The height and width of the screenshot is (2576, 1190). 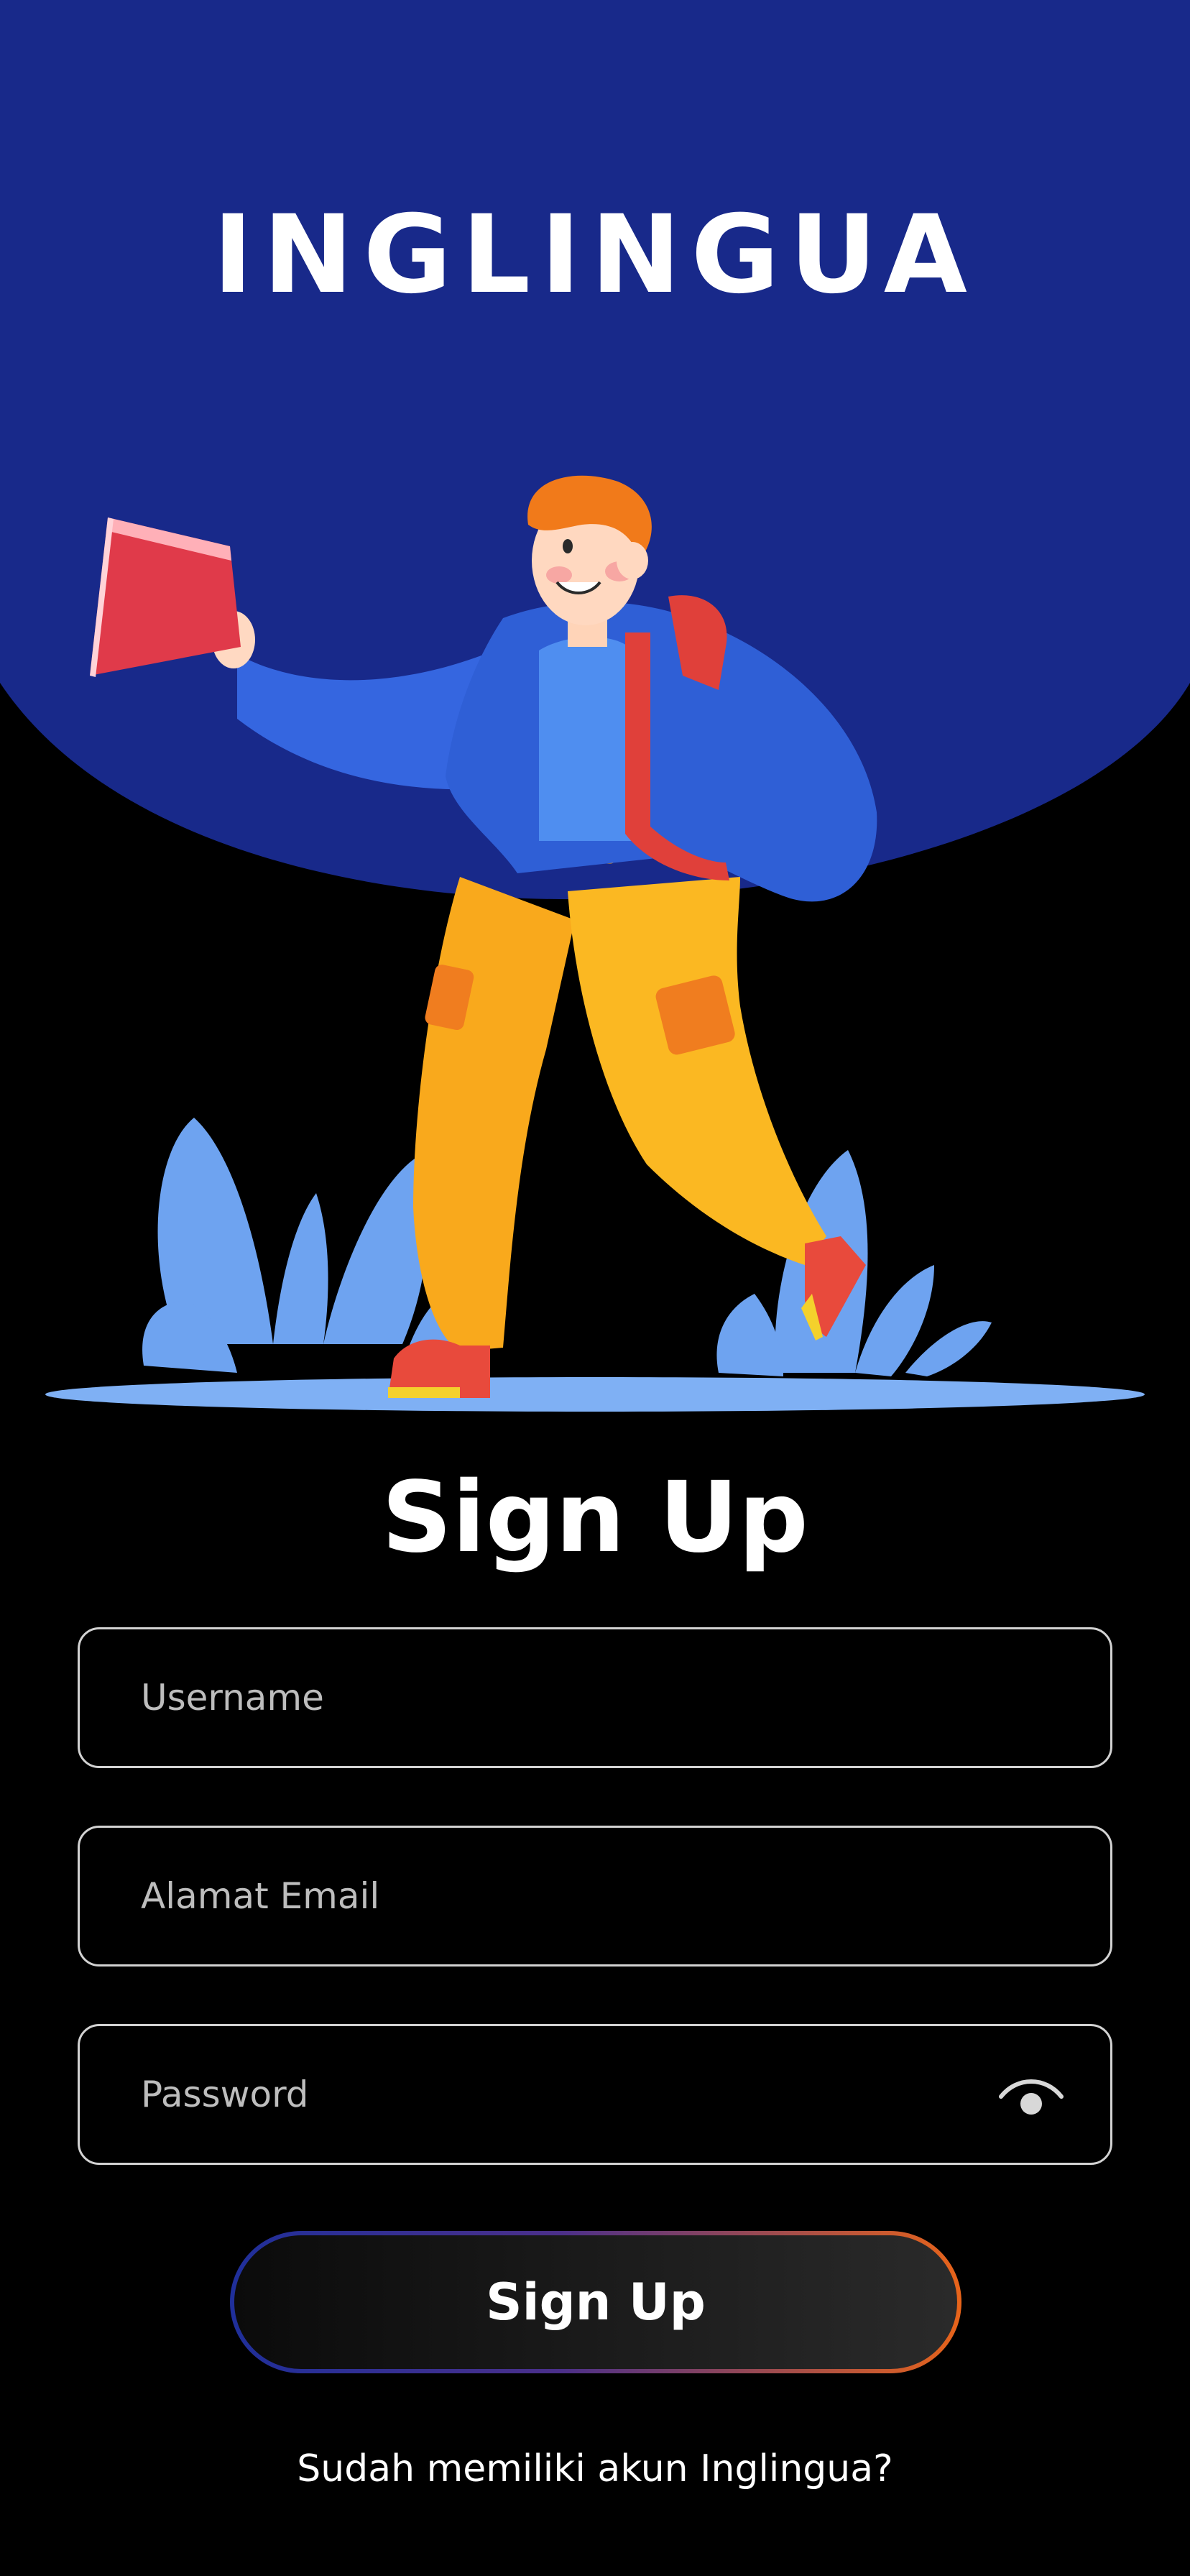 I want to click on password-input, so click(x=565, y=2094).